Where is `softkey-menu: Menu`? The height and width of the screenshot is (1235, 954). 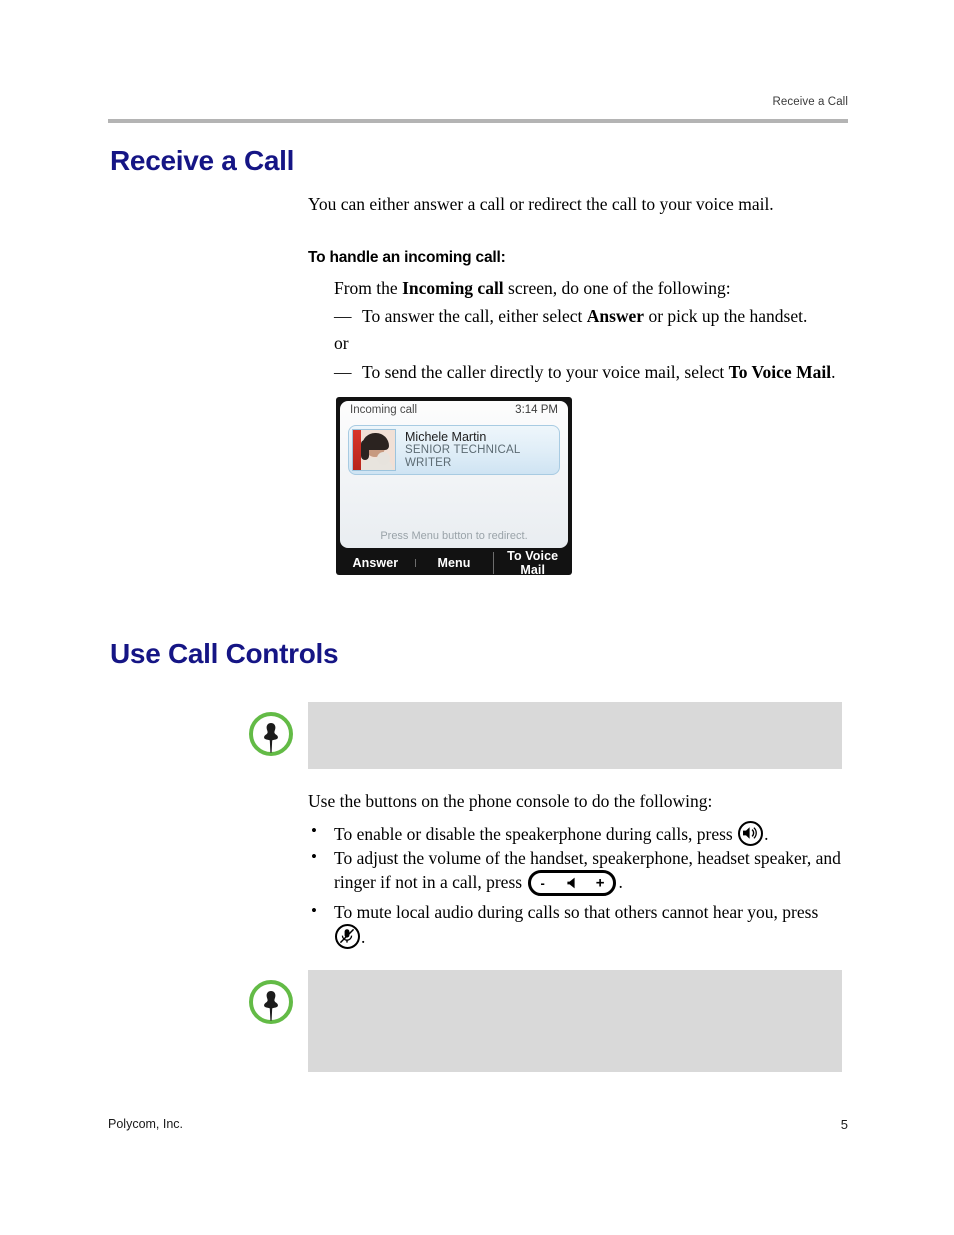 softkey-menu: Menu is located at coordinates (454, 563).